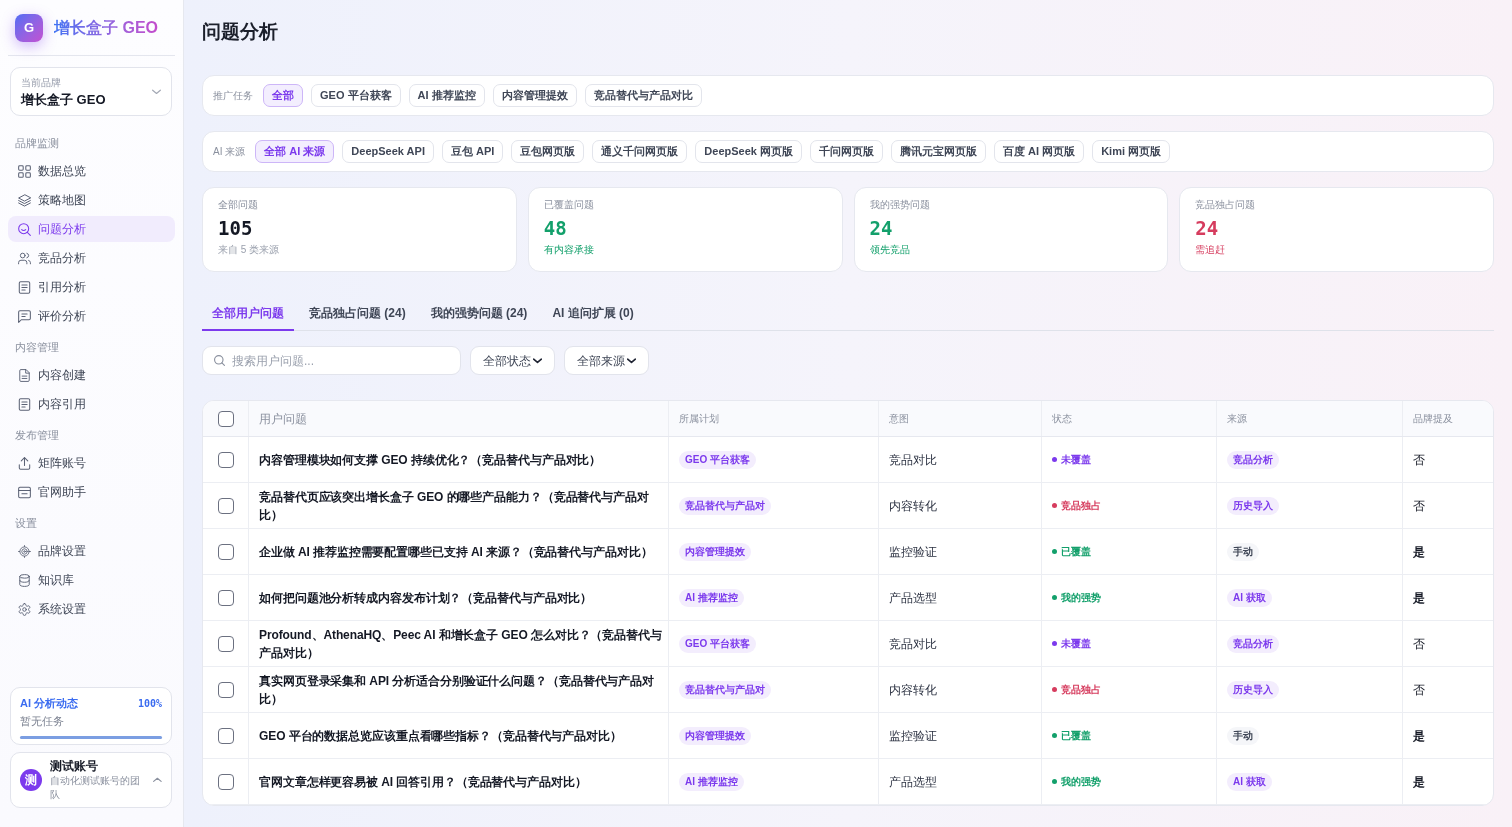  What do you see at coordinates (569, 250) in the screenshot?
I see `stat-note: 有内容承接` at bounding box center [569, 250].